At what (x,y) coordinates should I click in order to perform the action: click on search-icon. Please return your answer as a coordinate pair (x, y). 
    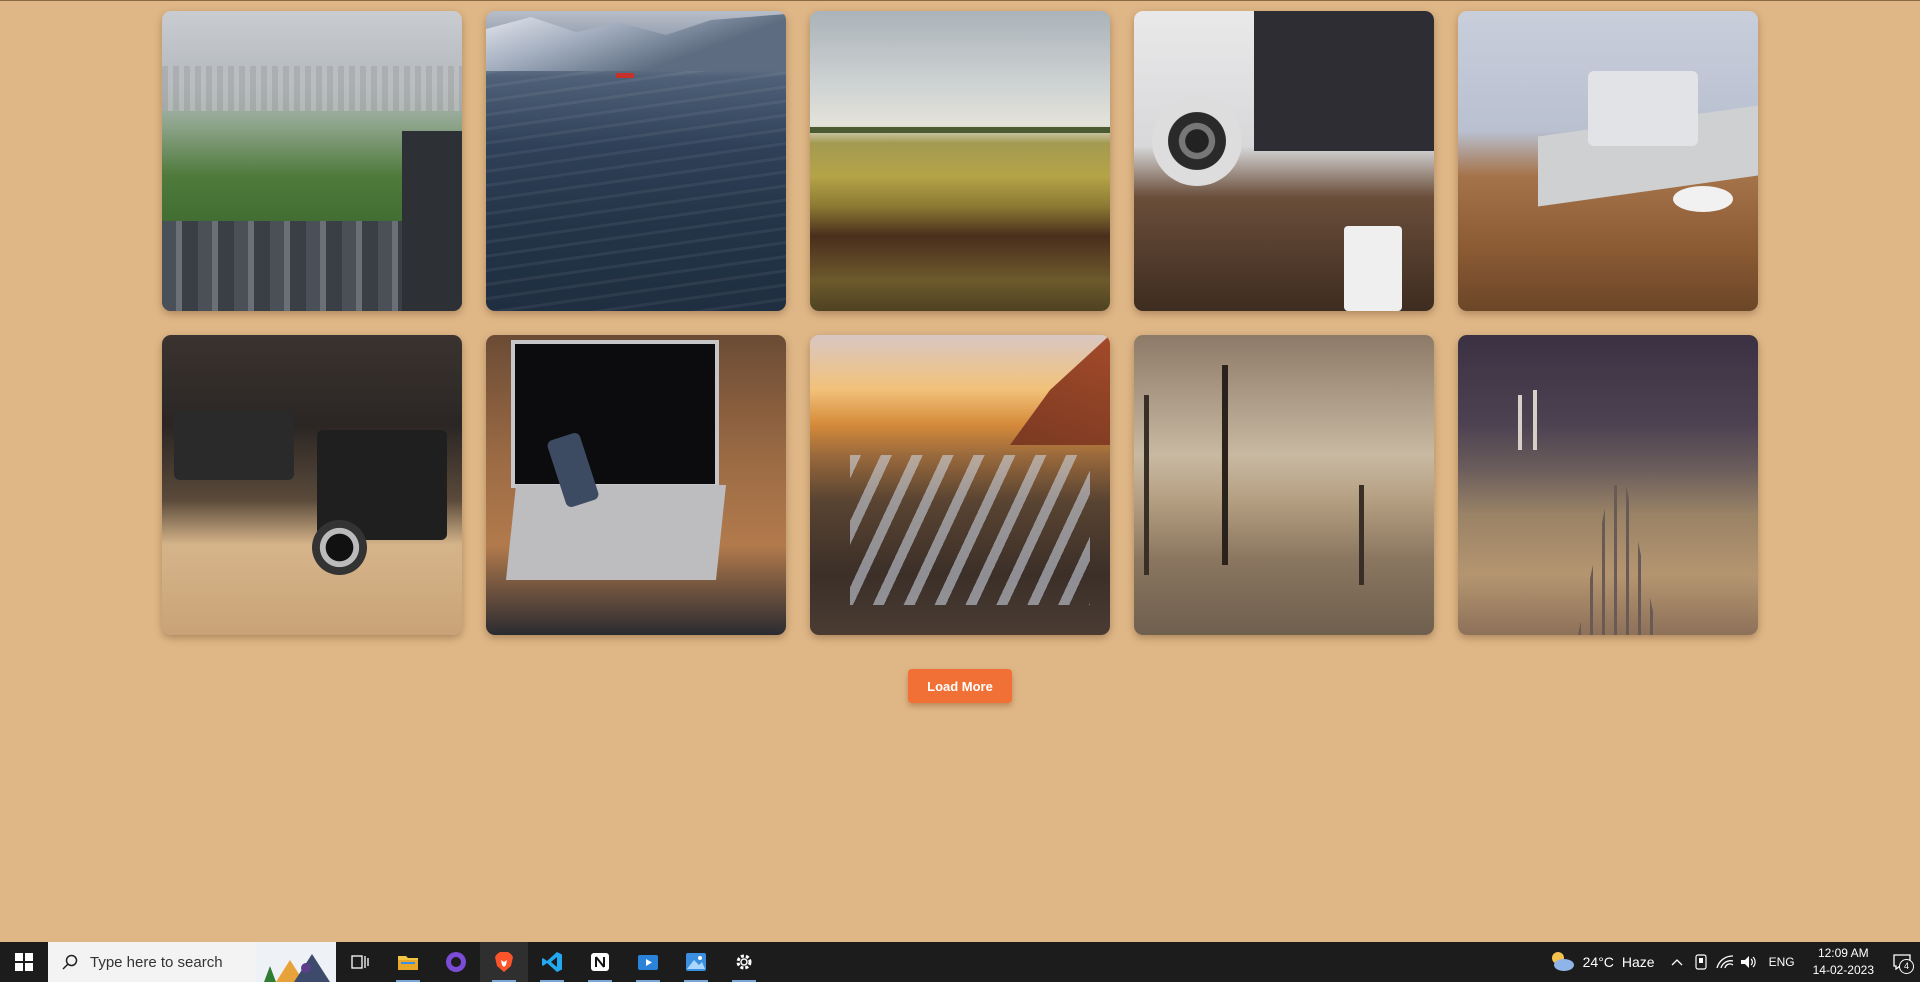
    Looking at the image, I should click on (70, 962).